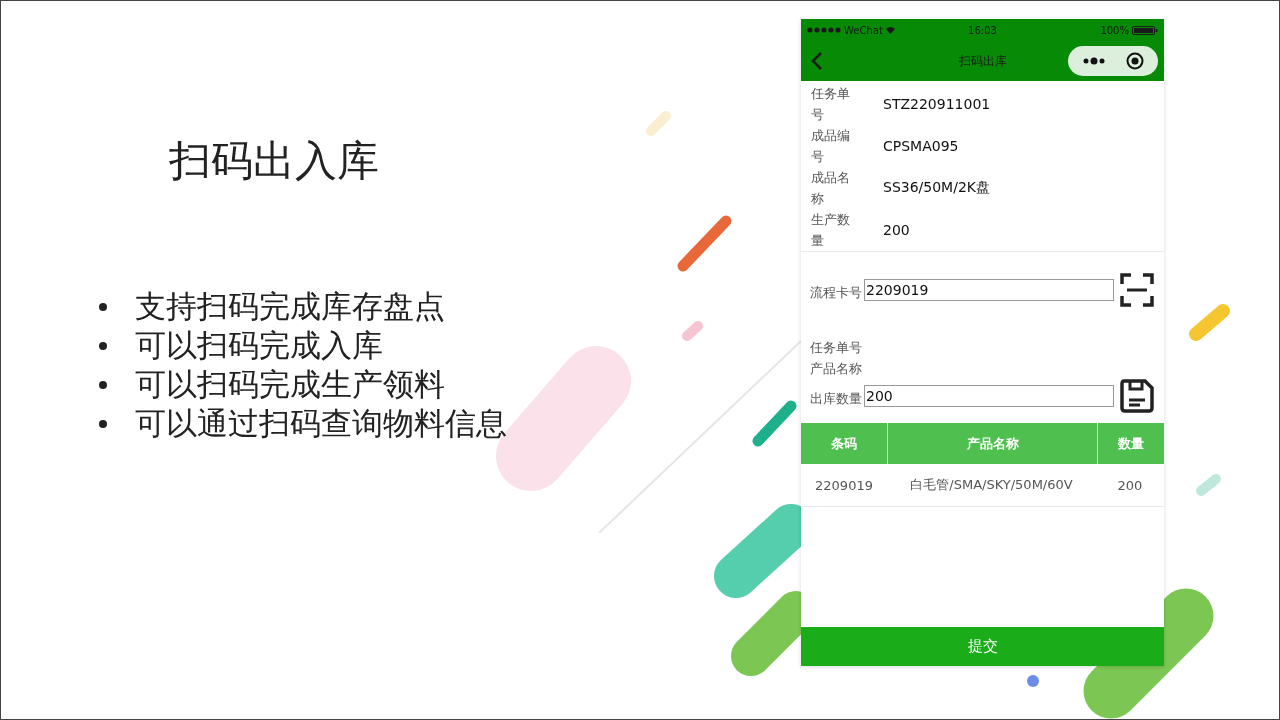 The width and height of the screenshot is (1280, 720). What do you see at coordinates (836, 399) in the screenshot?
I see `field-label: 出库数量` at bounding box center [836, 399].